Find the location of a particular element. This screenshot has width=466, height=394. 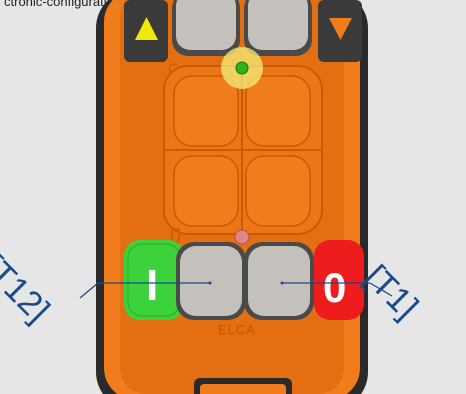

top-right-button-face is located at coordinates (278, 25).